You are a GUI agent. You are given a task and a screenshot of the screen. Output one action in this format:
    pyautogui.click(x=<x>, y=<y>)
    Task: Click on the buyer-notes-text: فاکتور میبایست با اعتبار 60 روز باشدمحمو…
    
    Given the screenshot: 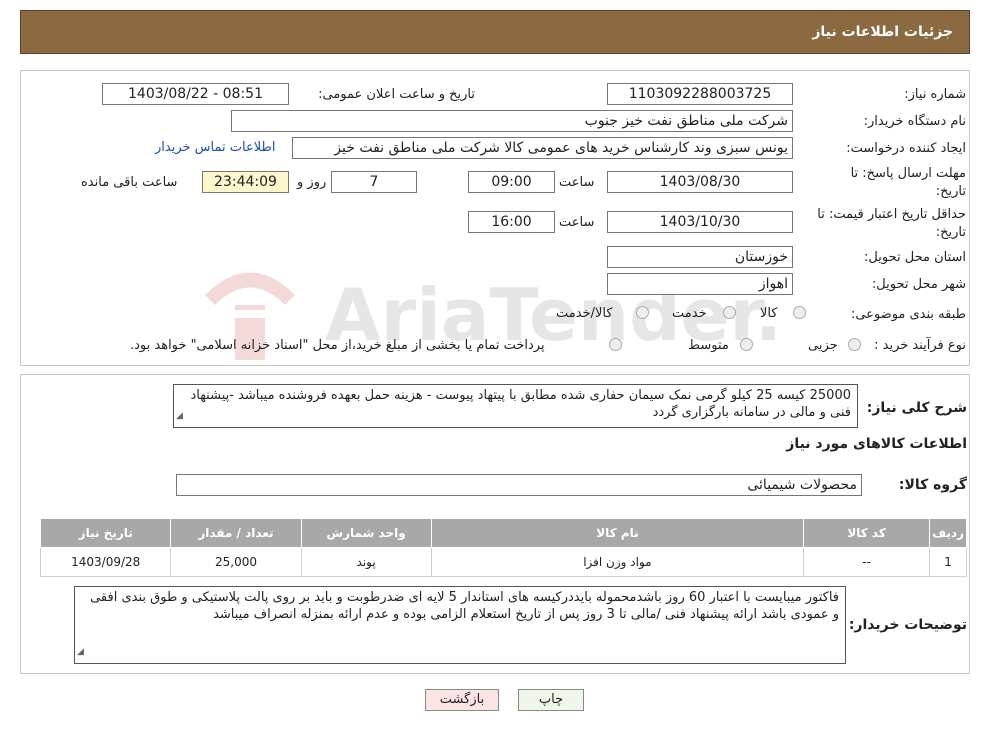 What is the action you would take?
    pyautogui.click(x=464, y=606)
    